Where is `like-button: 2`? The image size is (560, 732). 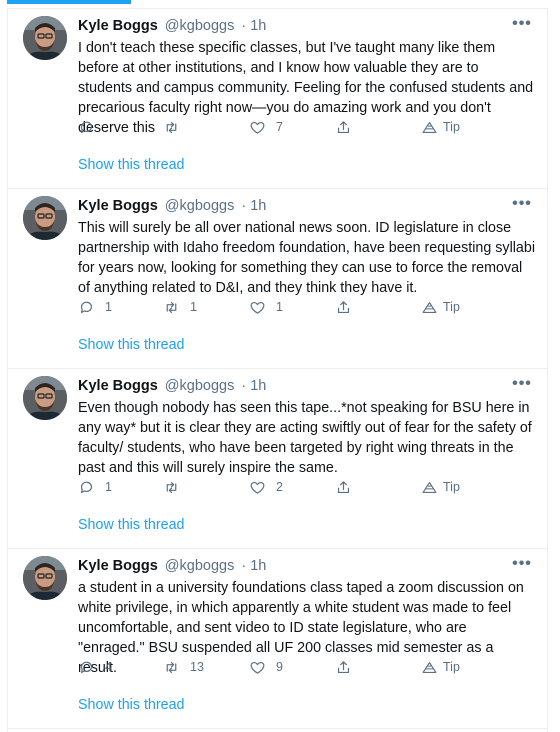
like-button: 2 is located at coordinates (266, 487).